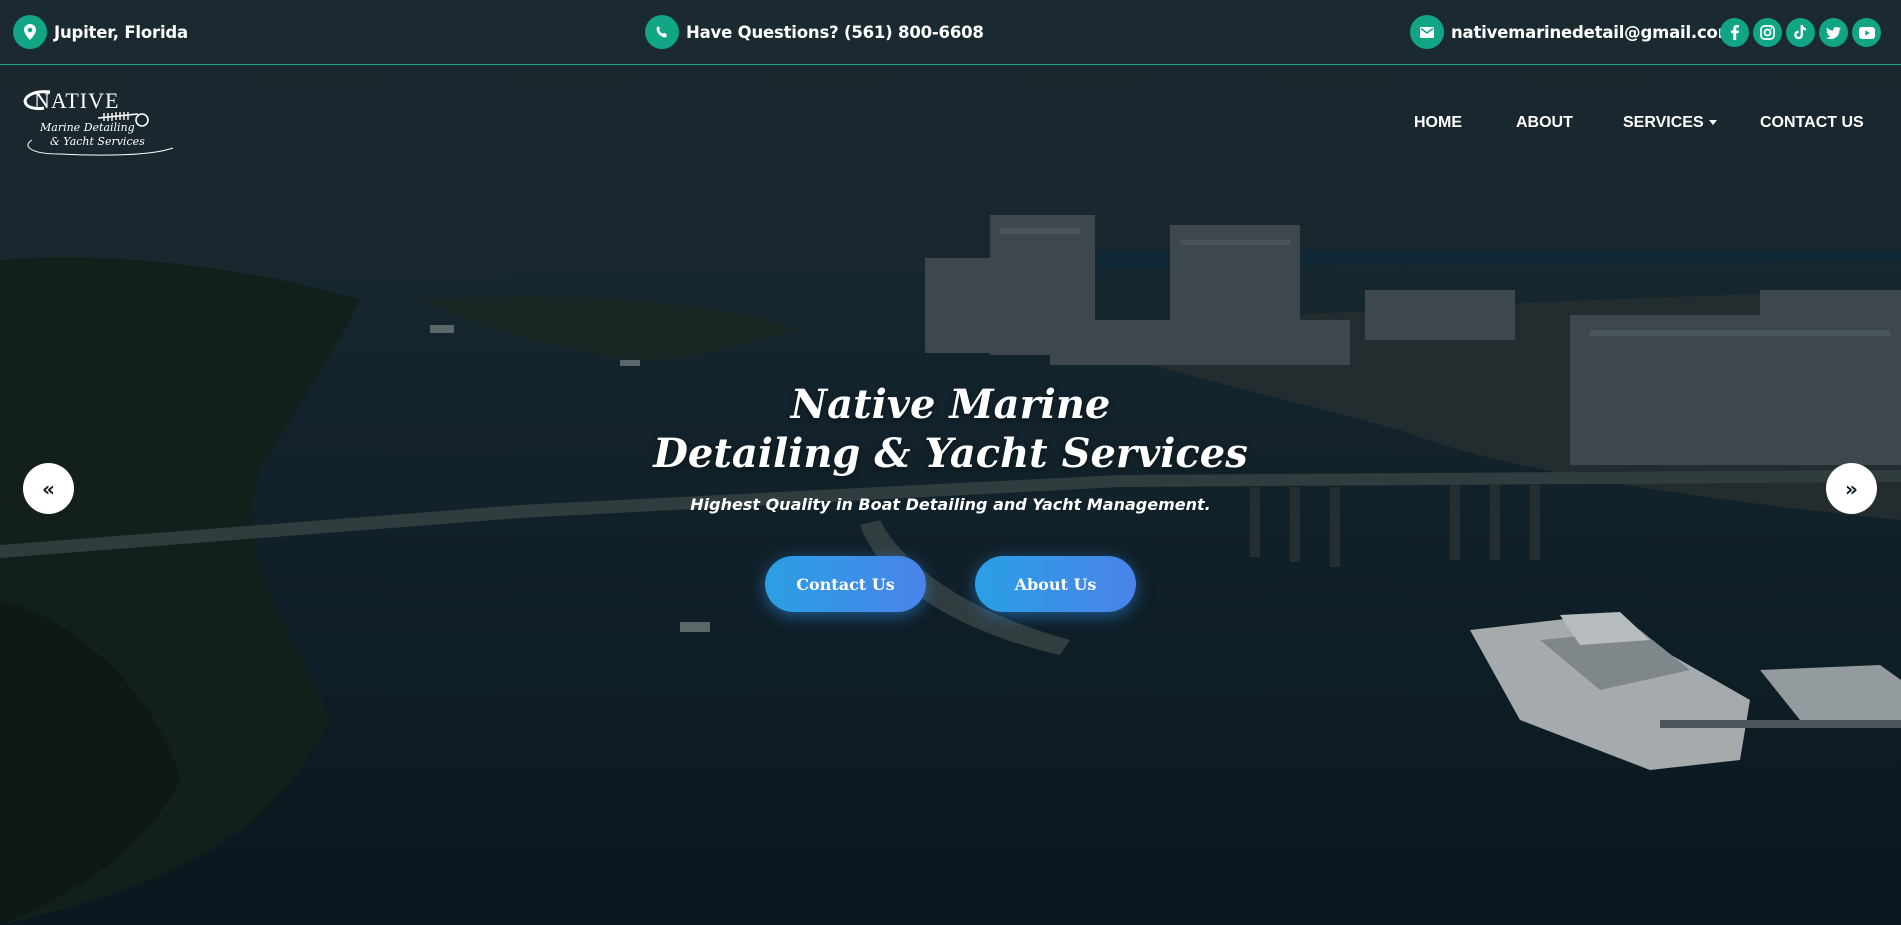  I want to click on nav-about: ABOUT, so click(1544, 123).